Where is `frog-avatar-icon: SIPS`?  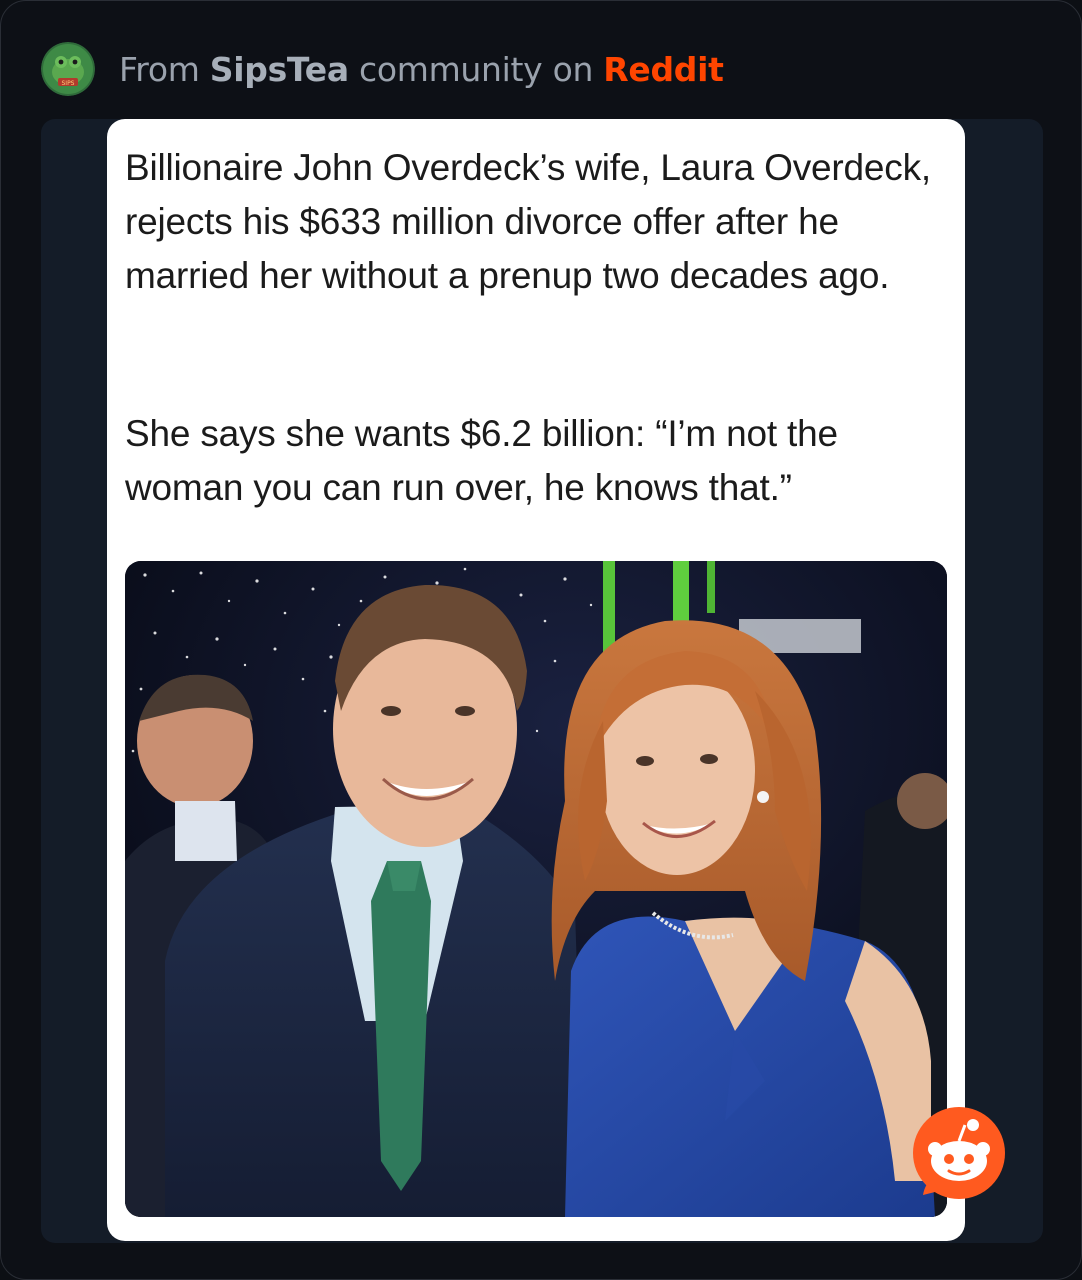 frog-avatar-icon: SIPS is located at coordinates (68, 69).